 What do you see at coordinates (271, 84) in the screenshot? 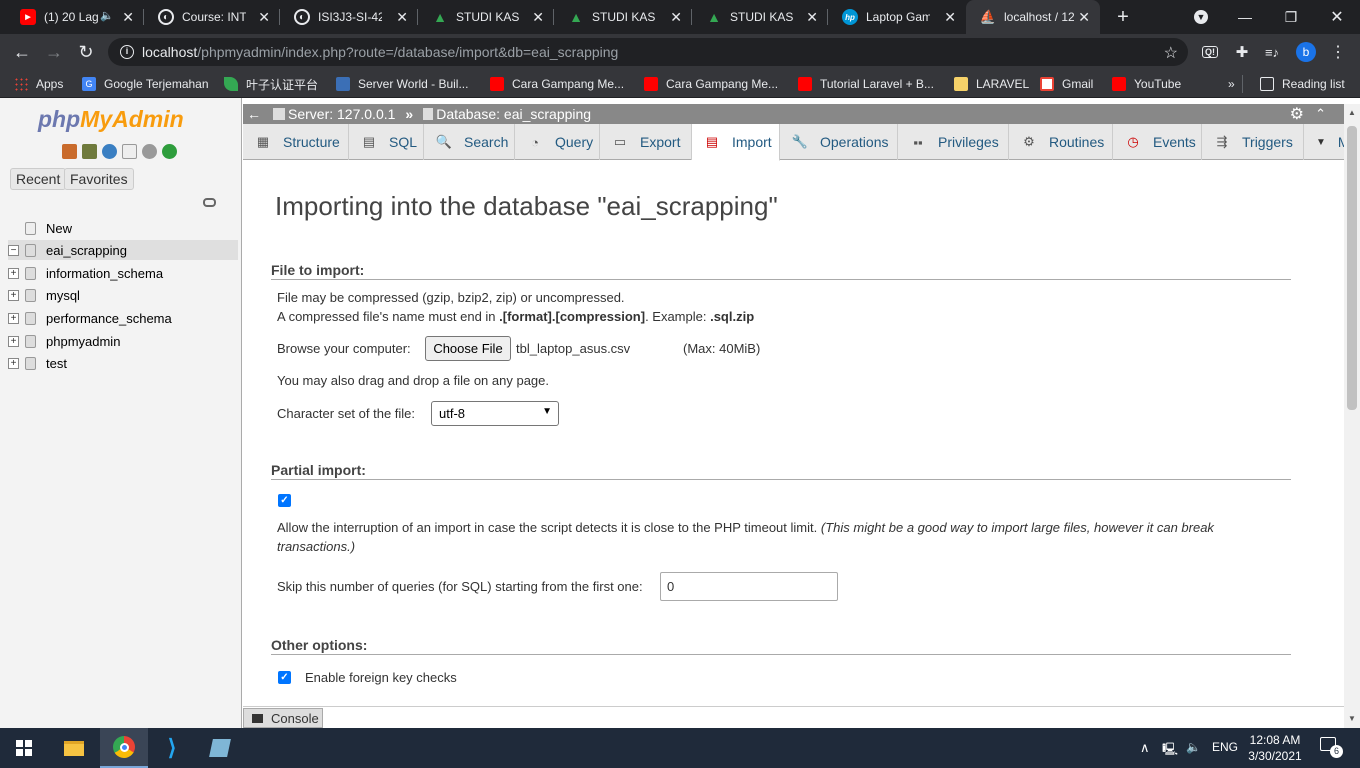
I see `bookmark-leaf: 叶子认证平台` at bounding box center [271, 84].